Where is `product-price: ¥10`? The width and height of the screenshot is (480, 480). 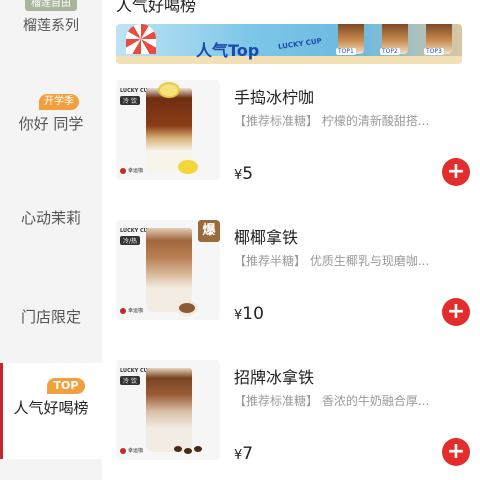
product-price: ¥10 is located at coordinates (249, 314).